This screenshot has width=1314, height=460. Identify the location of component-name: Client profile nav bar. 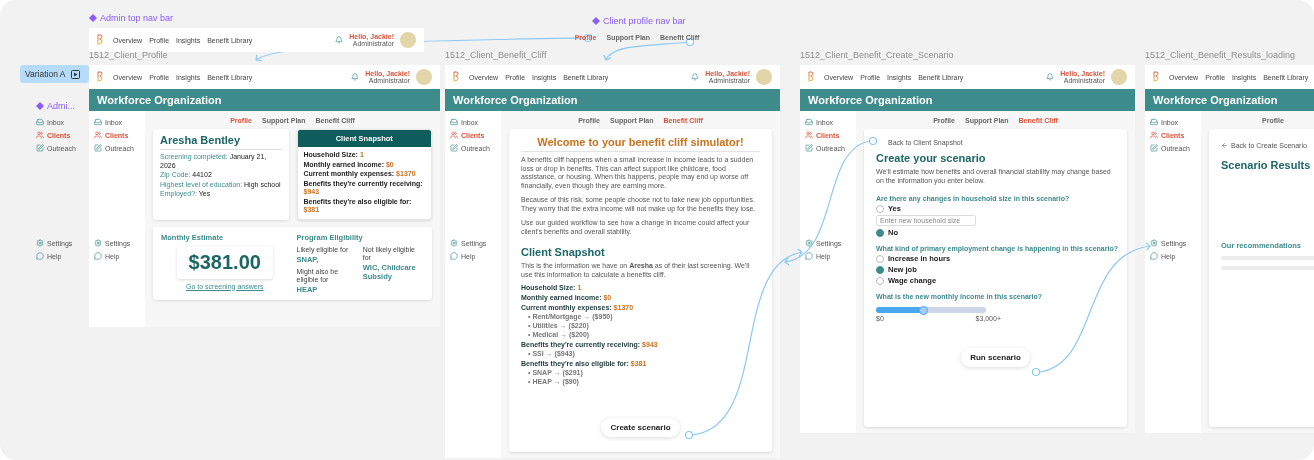
(644, 21).